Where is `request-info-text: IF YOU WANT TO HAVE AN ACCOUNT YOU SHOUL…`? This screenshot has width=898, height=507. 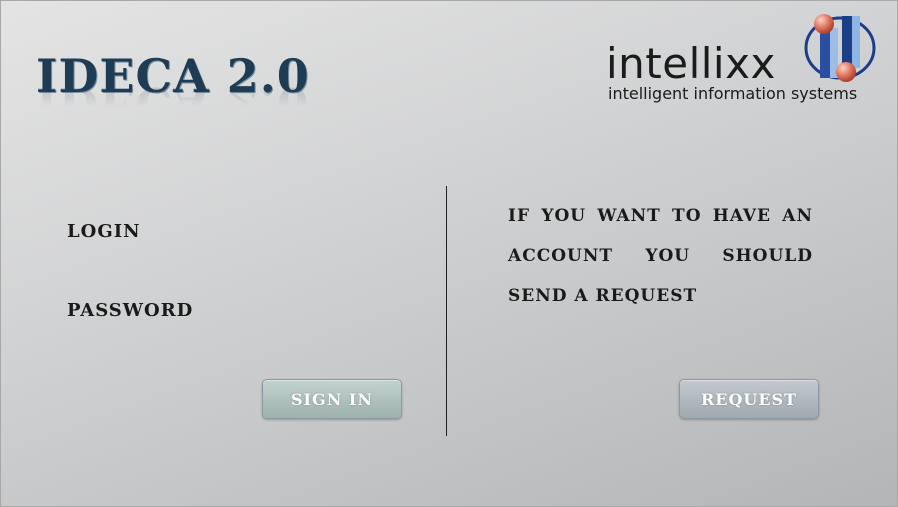 request-info-text: IF YOU WANT TO HAVE AN ACCOUNT YOU SHOUL… is located at coordinates (660, 256).